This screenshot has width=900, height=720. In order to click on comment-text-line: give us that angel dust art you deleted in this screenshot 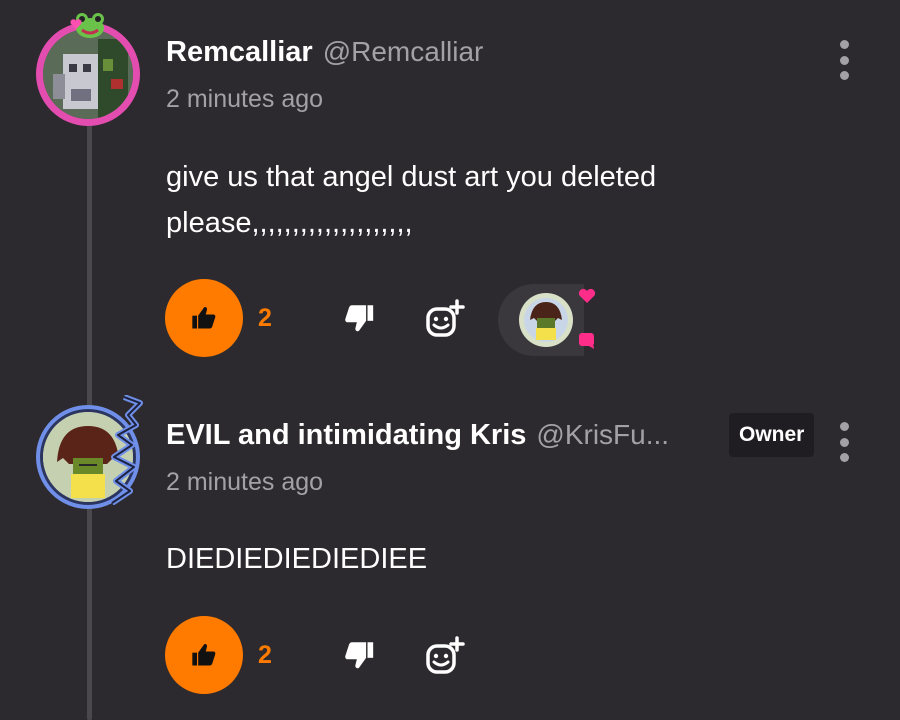, I will do `click(411, 177)`.